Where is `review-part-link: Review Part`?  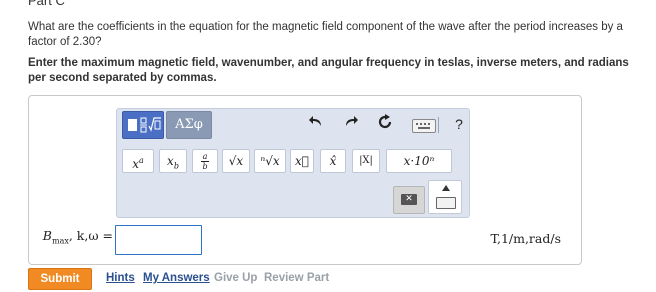
review-part-link: Review Part is located at coordinates (296, 278).